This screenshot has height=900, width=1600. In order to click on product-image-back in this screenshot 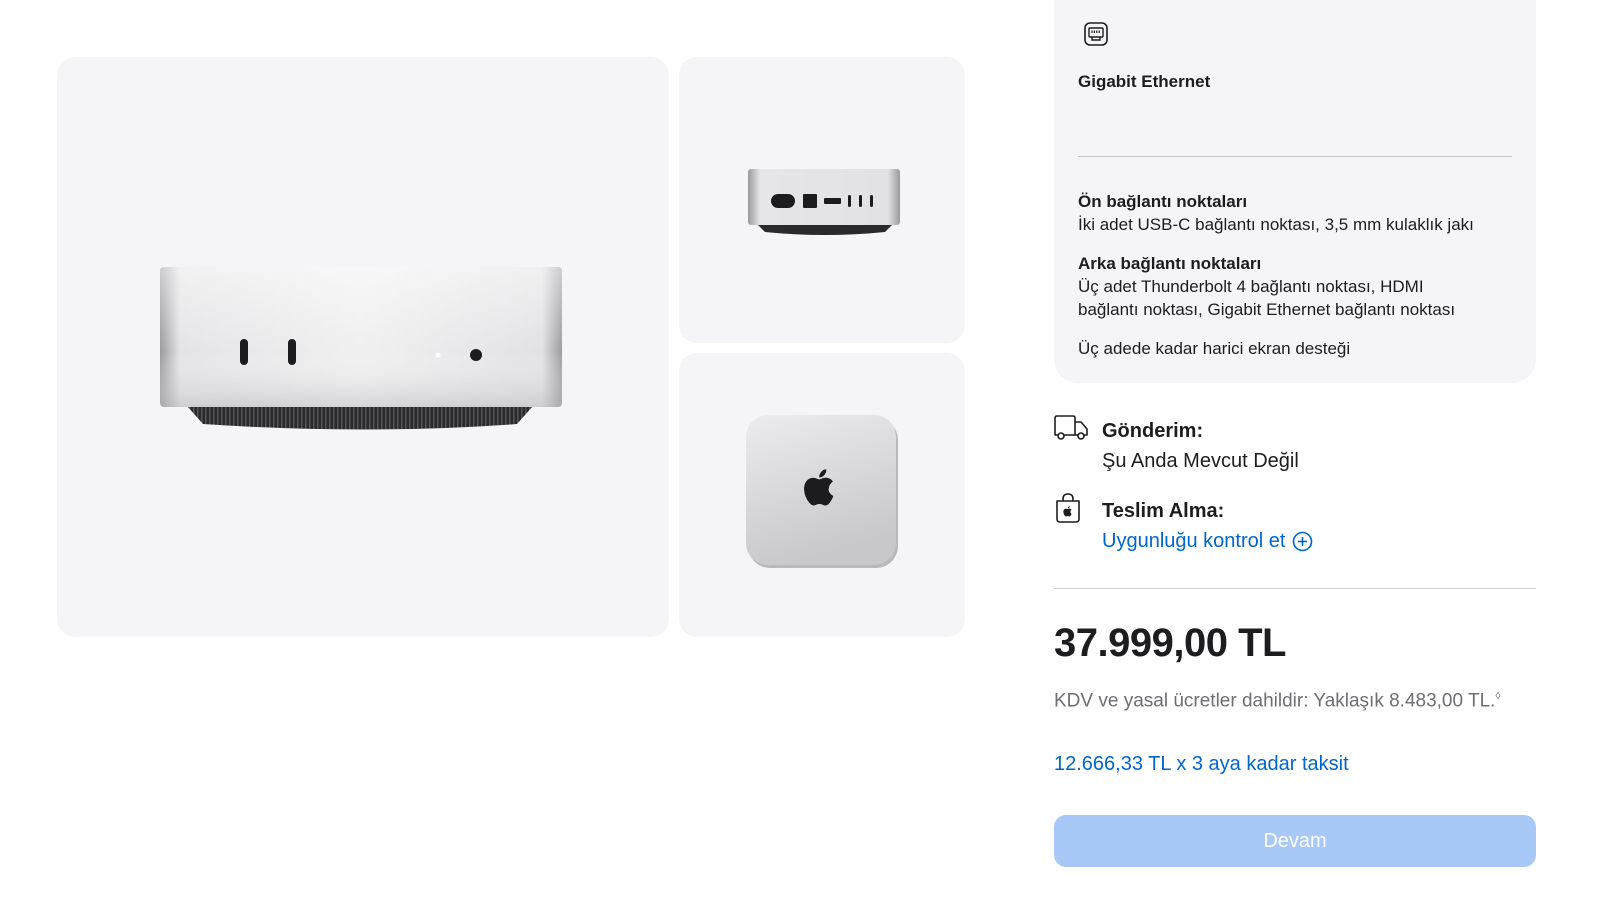, I will do `click(822, 200)`.